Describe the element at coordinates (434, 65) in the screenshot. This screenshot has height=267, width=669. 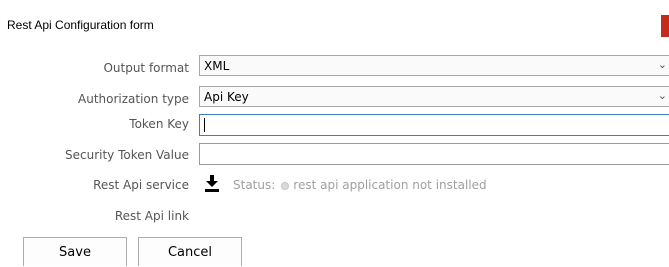
I see `output-format-select: XML ⌄` at that location.